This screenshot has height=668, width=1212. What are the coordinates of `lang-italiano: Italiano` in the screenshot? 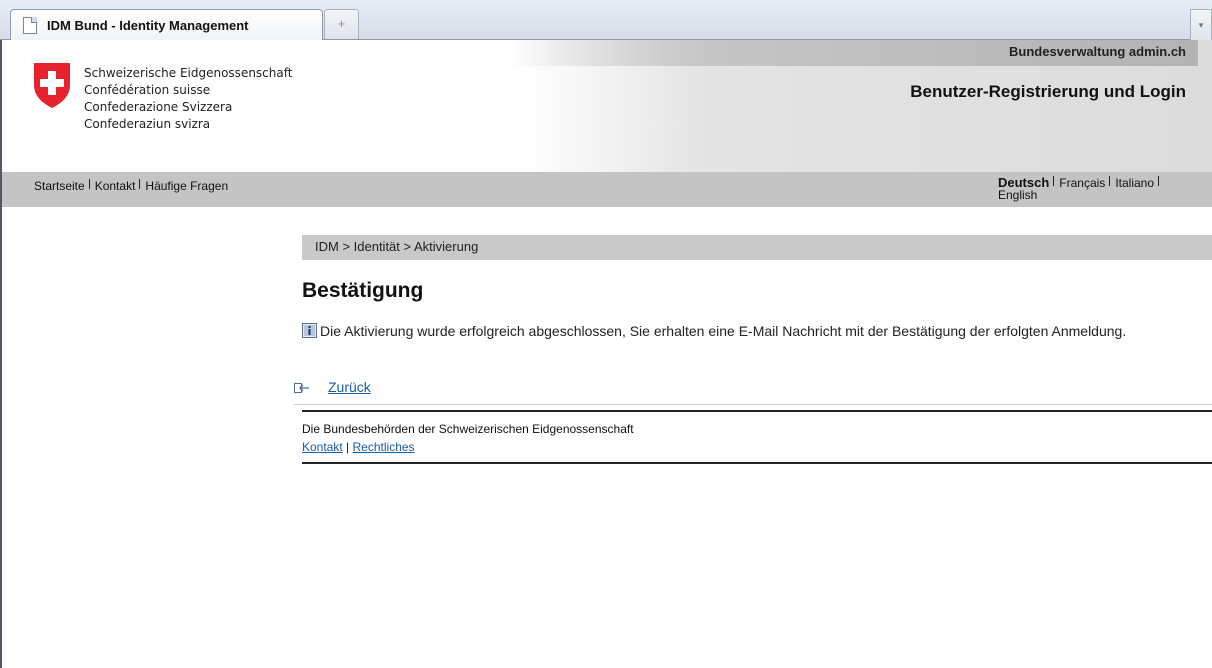 It's located at (1134, 183).